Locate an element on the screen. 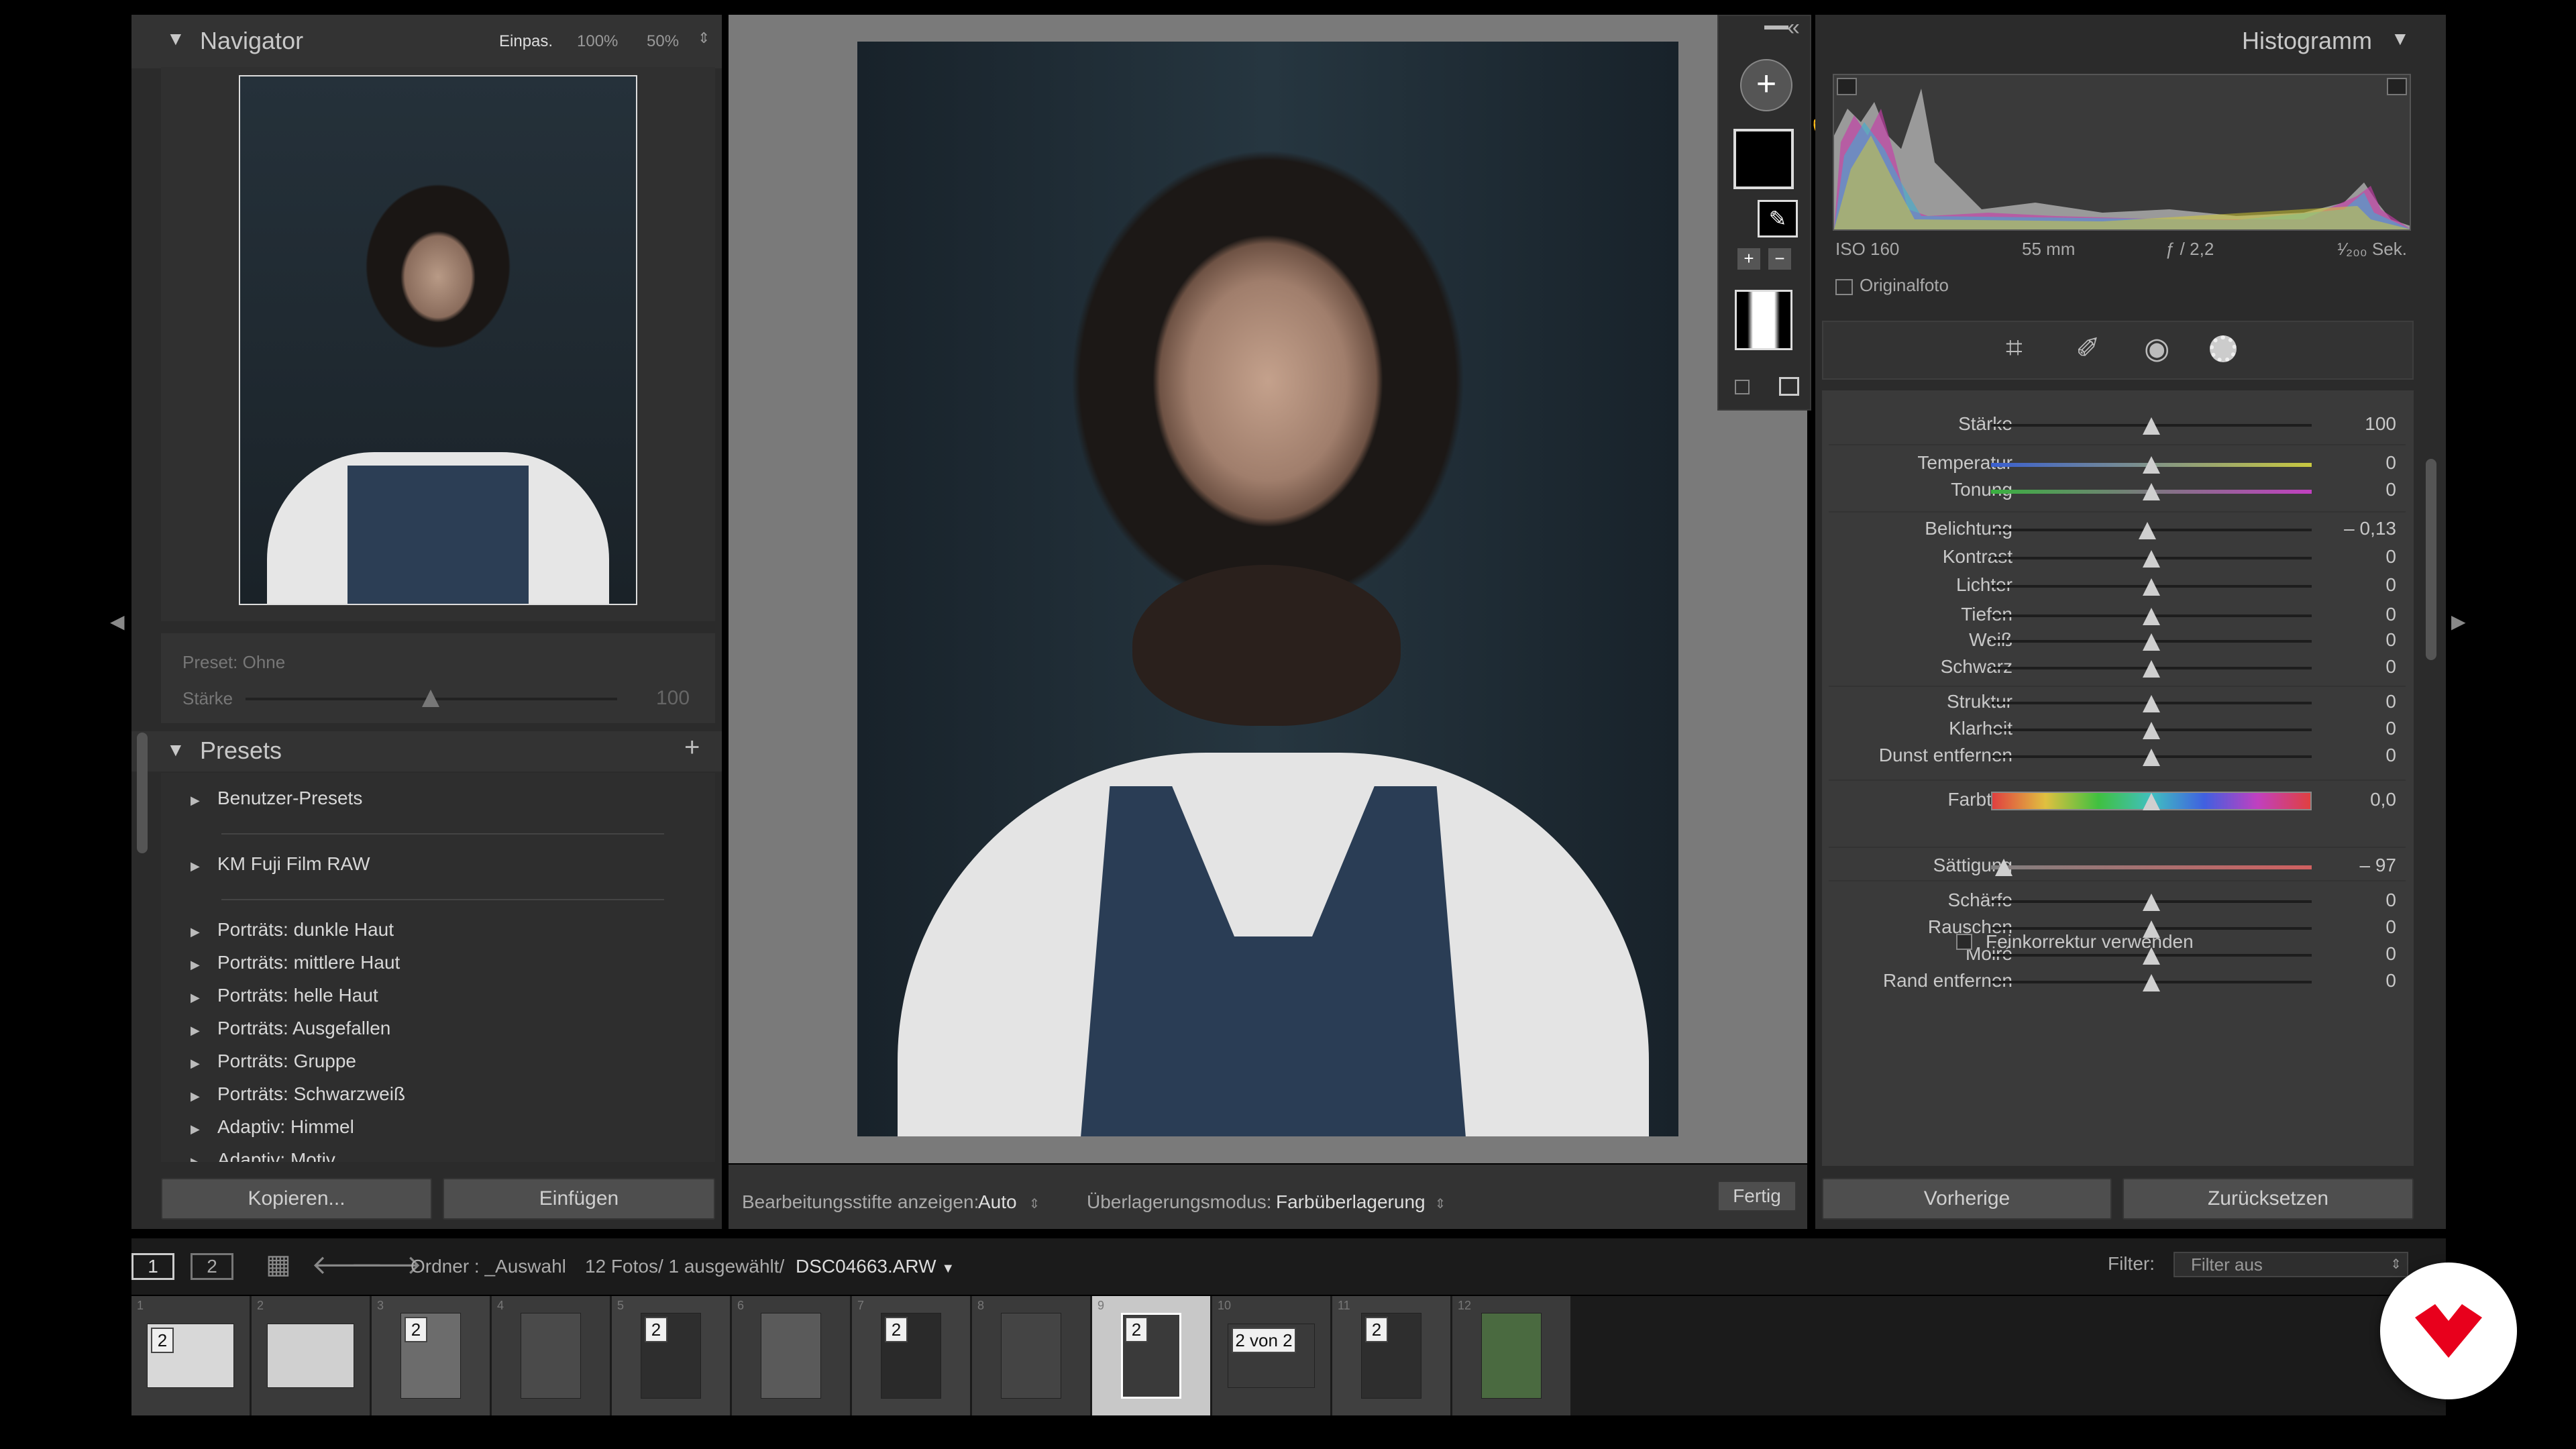 The height and width of the screenshot is (1449, 2576). zoom-more-icon: ⇕ is located at coordinates (704, 38).